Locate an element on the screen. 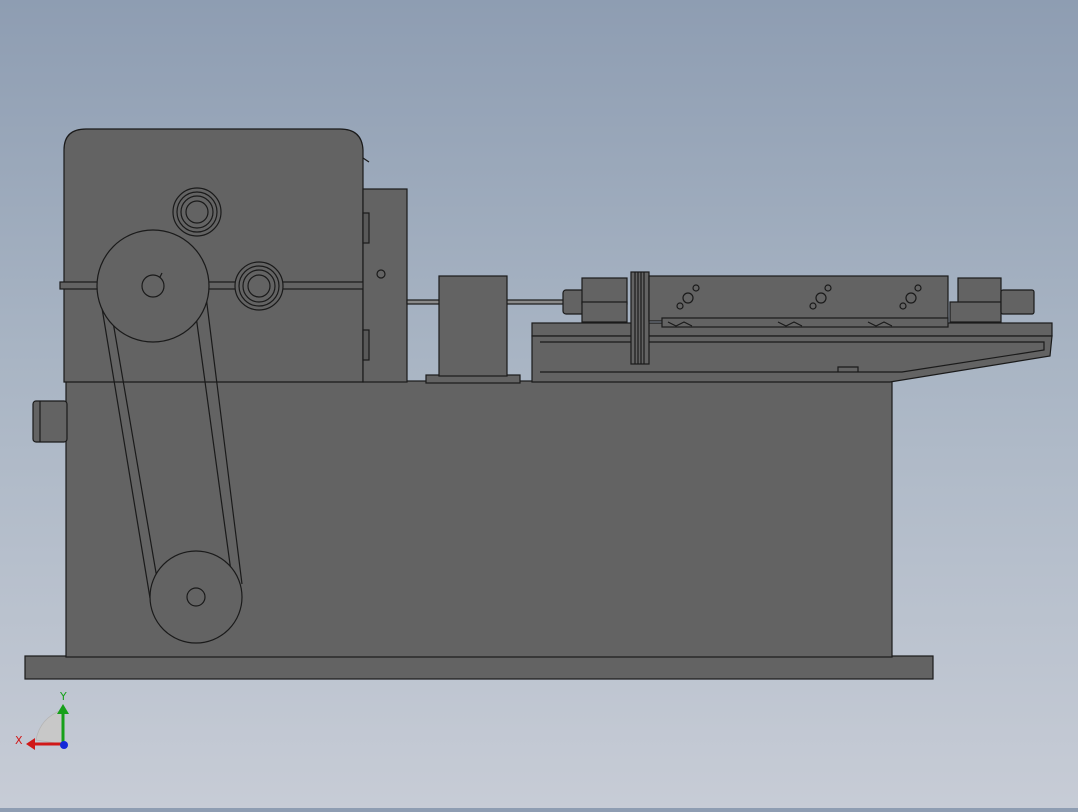 Image resolution: width=1078 pixels, height=812 pixels. bearing-middle is located at coordinates (259, 286).